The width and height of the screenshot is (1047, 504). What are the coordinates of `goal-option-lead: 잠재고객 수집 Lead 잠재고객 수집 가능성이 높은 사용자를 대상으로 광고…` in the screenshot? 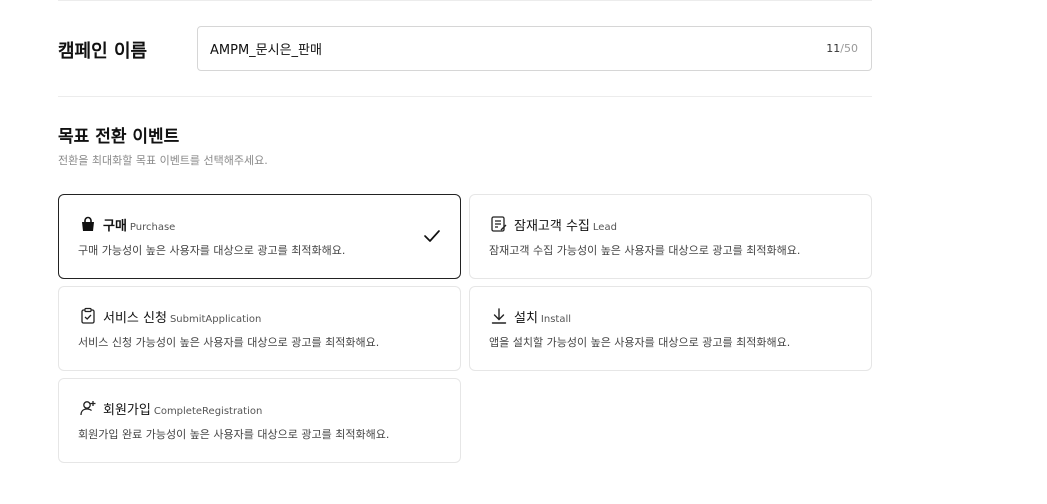 It's located at (670, 236).